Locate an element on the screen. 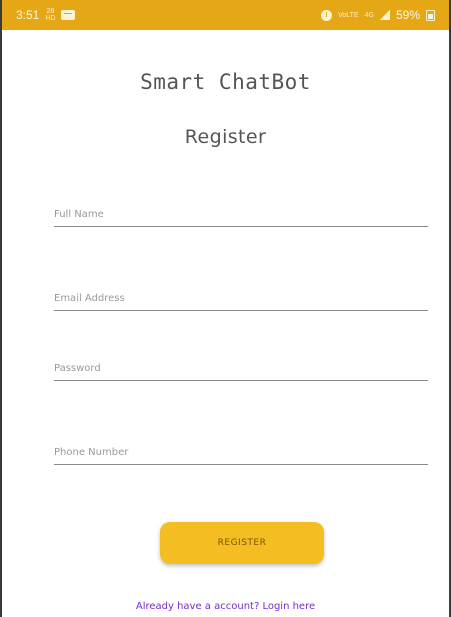  password-input is located at coordinates (241, 368).